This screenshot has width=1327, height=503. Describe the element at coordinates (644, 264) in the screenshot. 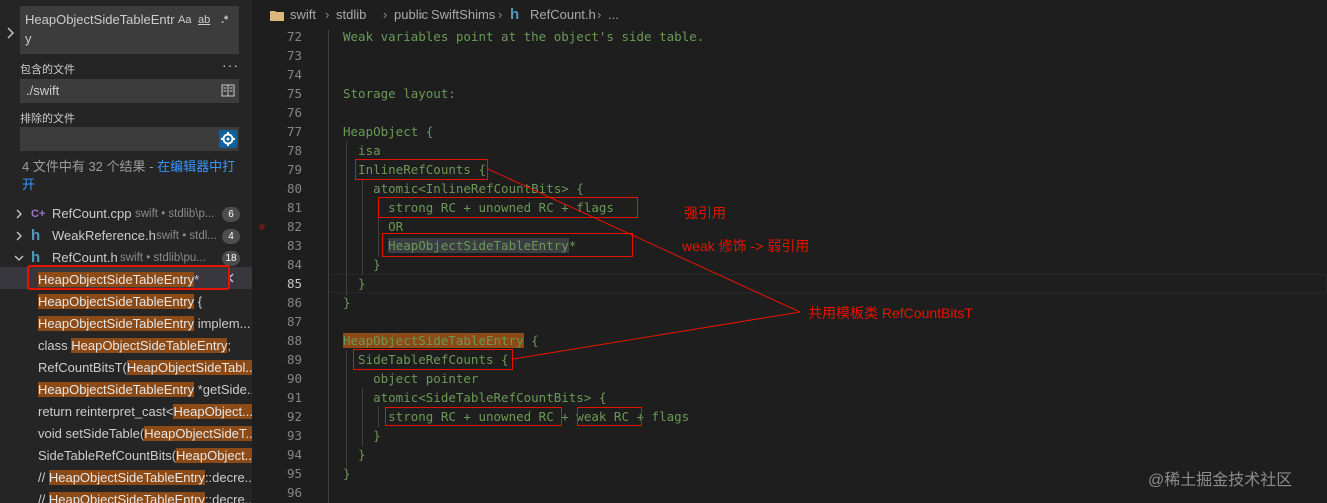

I see `annotation-lines` at that location.